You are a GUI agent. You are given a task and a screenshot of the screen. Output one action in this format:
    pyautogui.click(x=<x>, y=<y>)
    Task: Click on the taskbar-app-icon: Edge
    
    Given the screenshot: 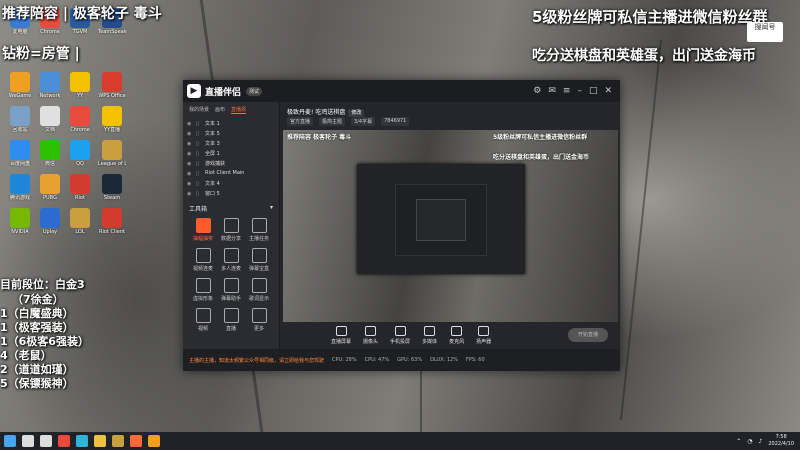 What is the action you would take?
    pyautogui.click(x=82, y=441)
    